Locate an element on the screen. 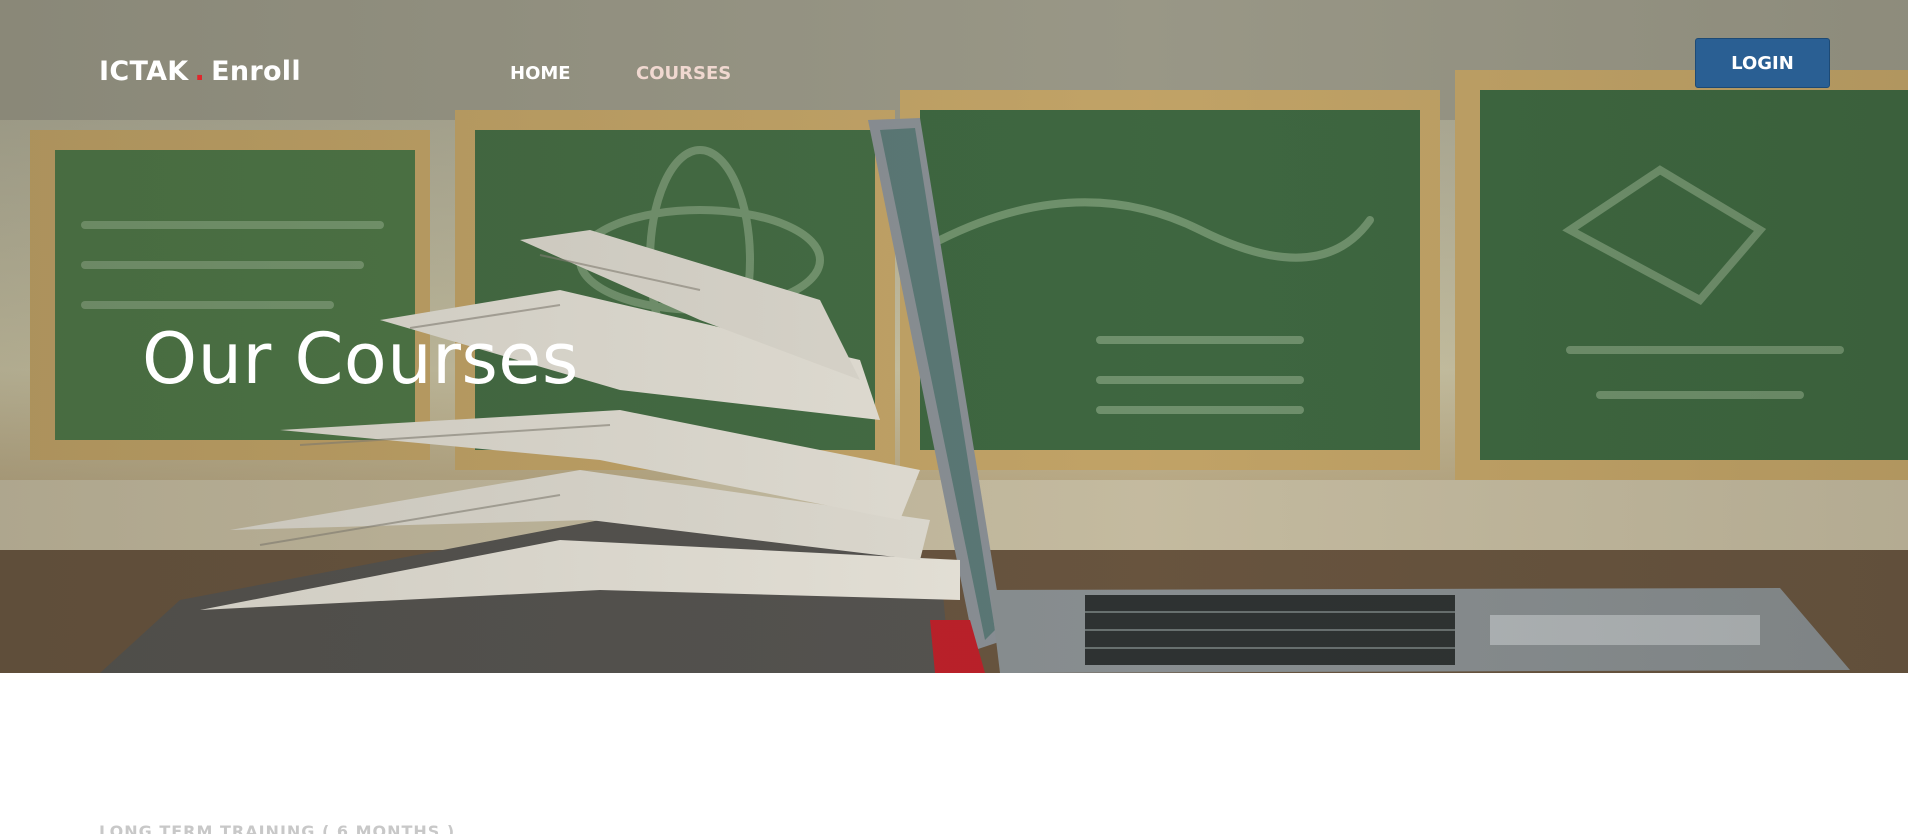 The image size is (1920, 834). brand-logo: ICTAK. Enroll is located at coordinates (200, 71).